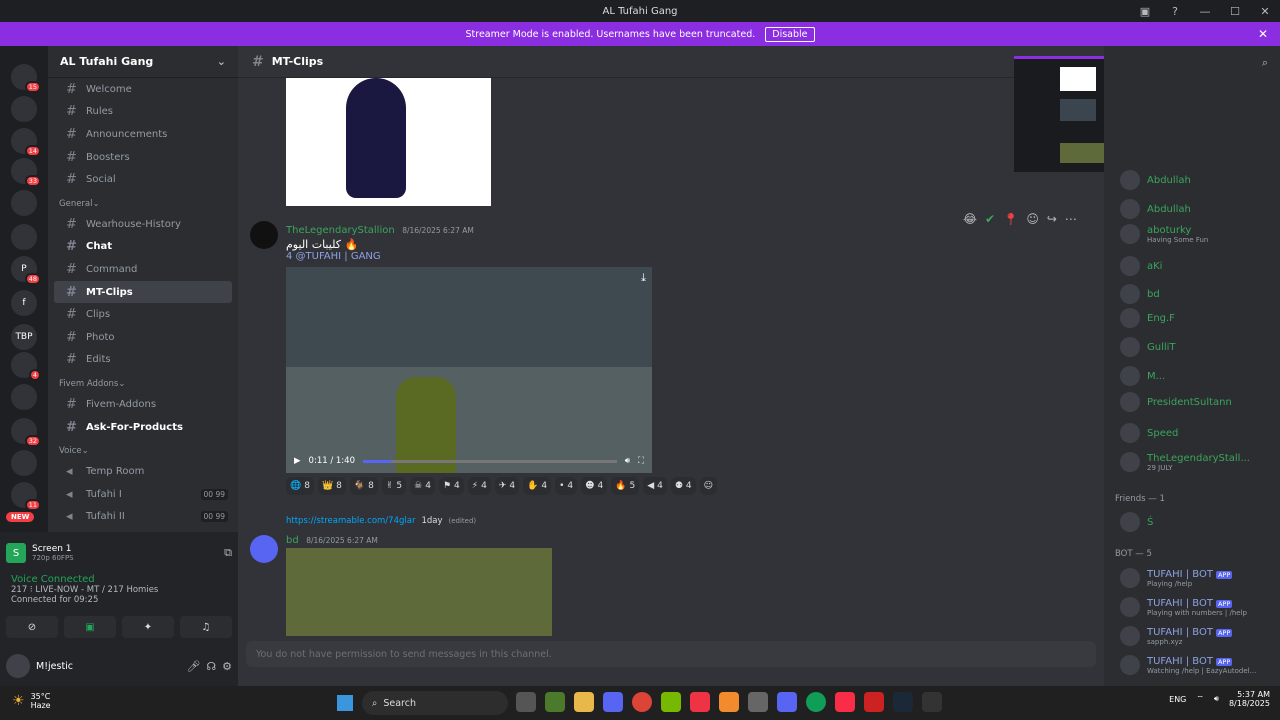  What do you see at coordinates (211, 666) in the screenshot?
I see `headset-icon: ☊` at bounding box center [211, 666].